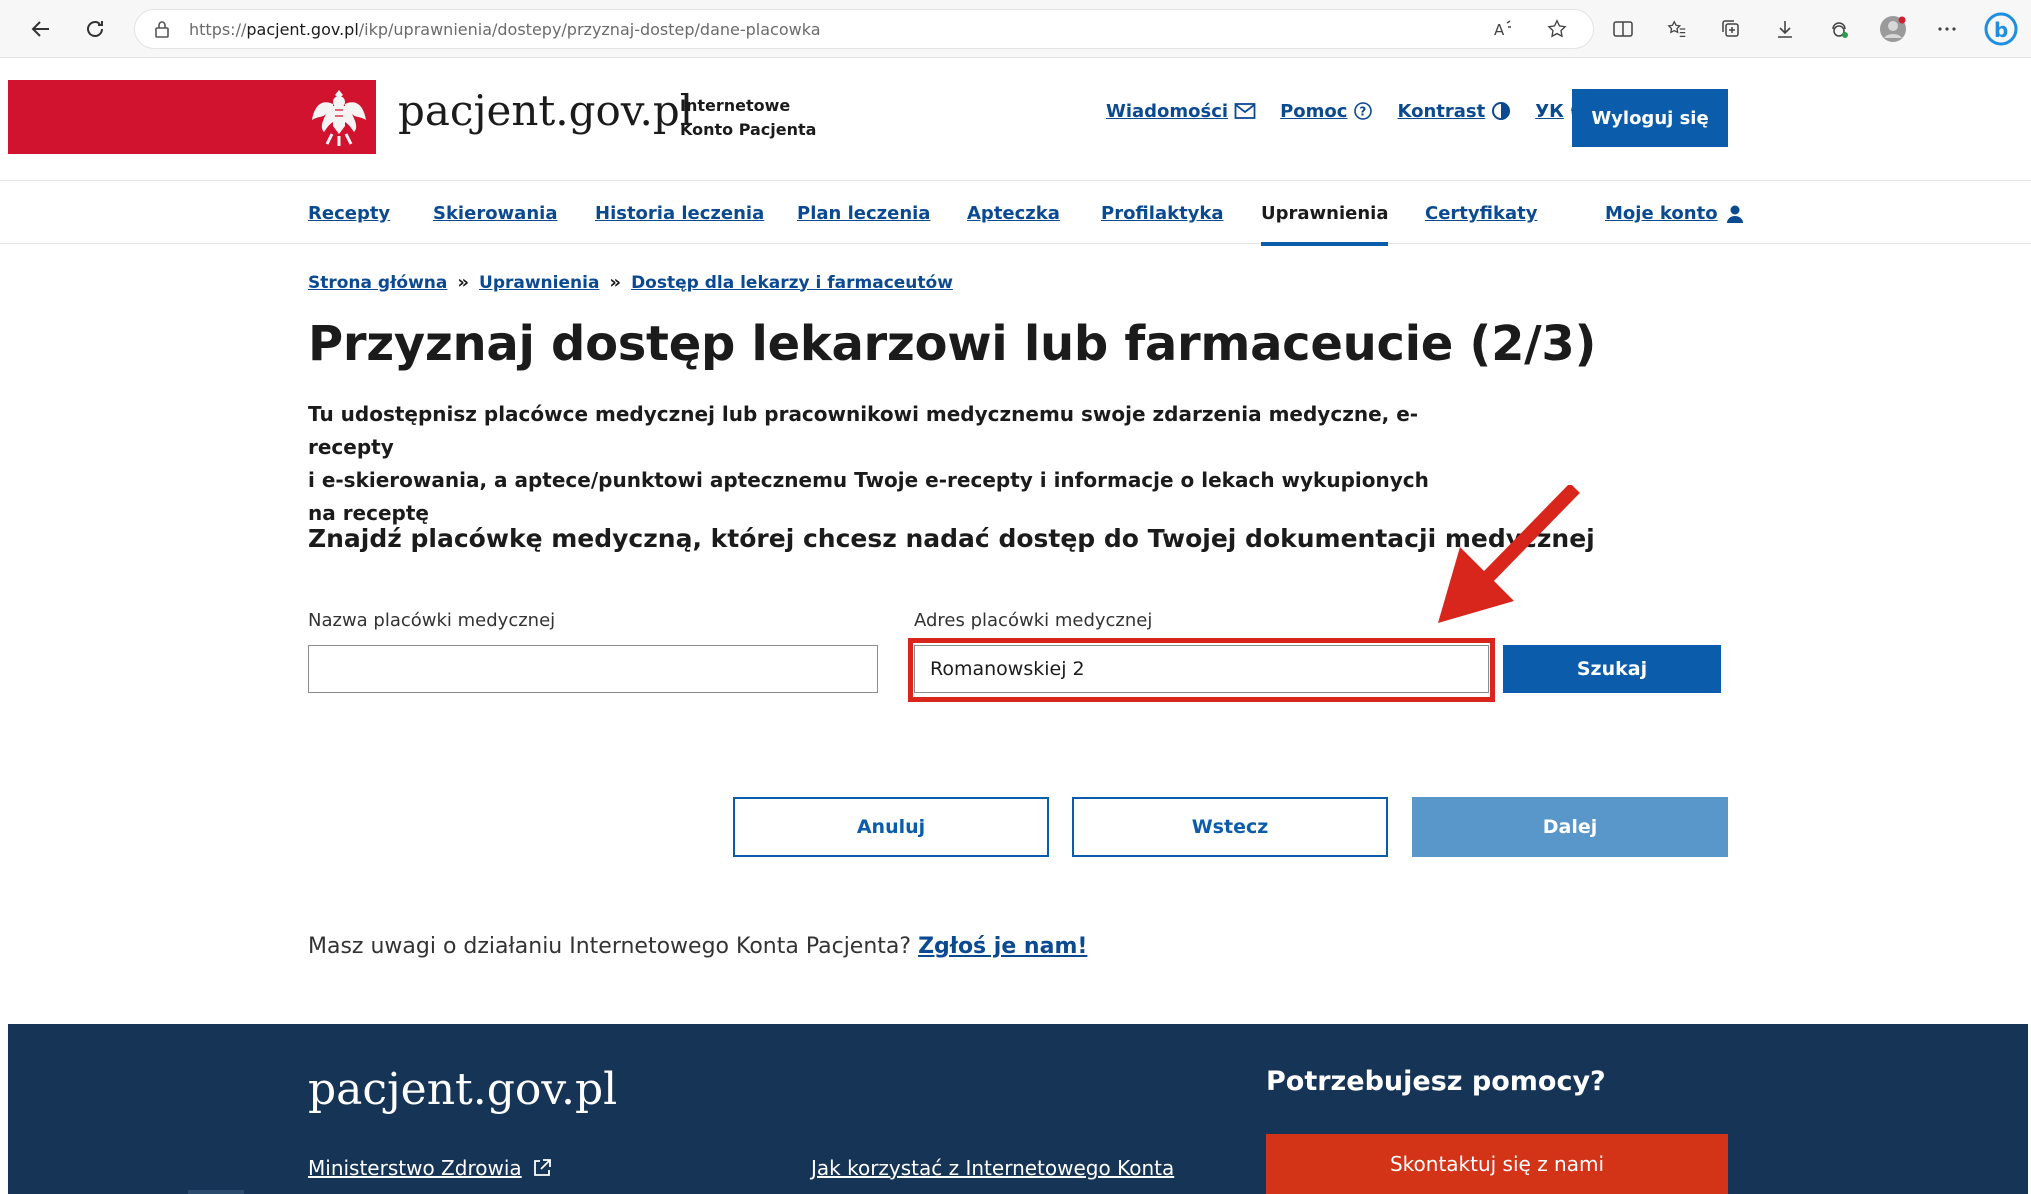 This screenshot has width=2031, height=1194. Describe the element at coordinates (1731, 29) in the screenshot. I see `collections-icon` at that location.